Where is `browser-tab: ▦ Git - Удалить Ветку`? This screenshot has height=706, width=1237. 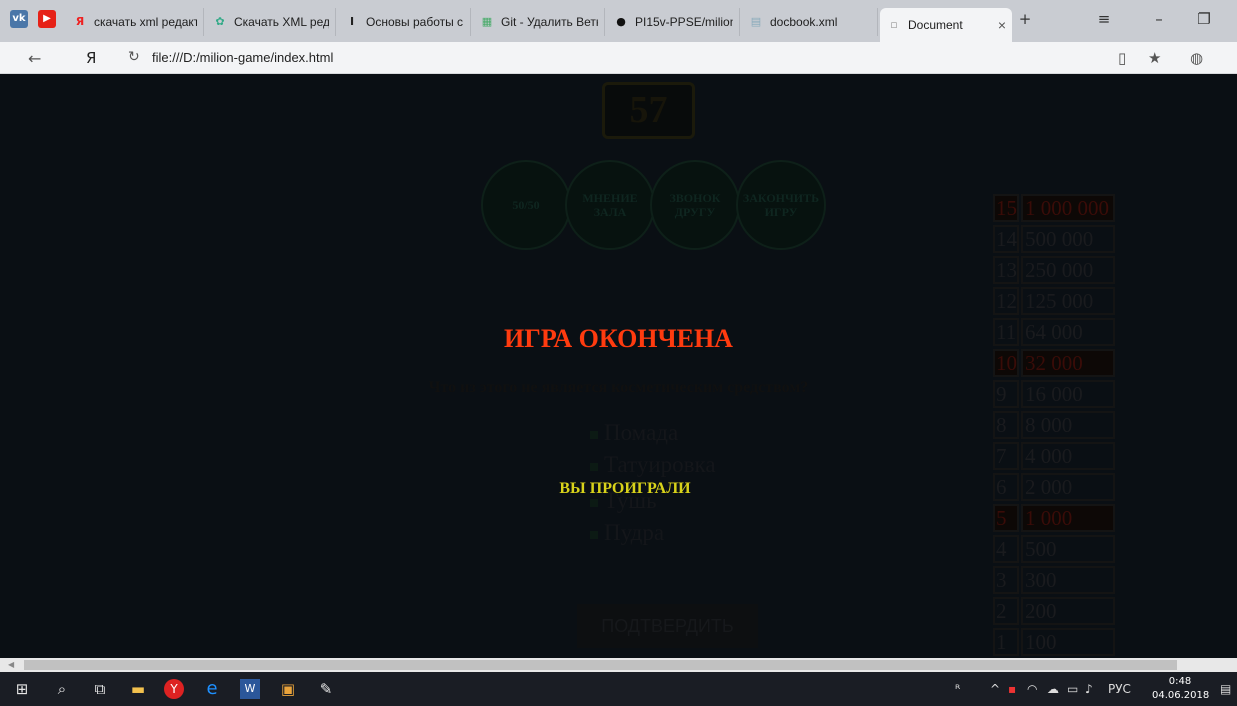
browser-tab: ▦ Git - Удалить Ветку is located at coordinates (539, 22).